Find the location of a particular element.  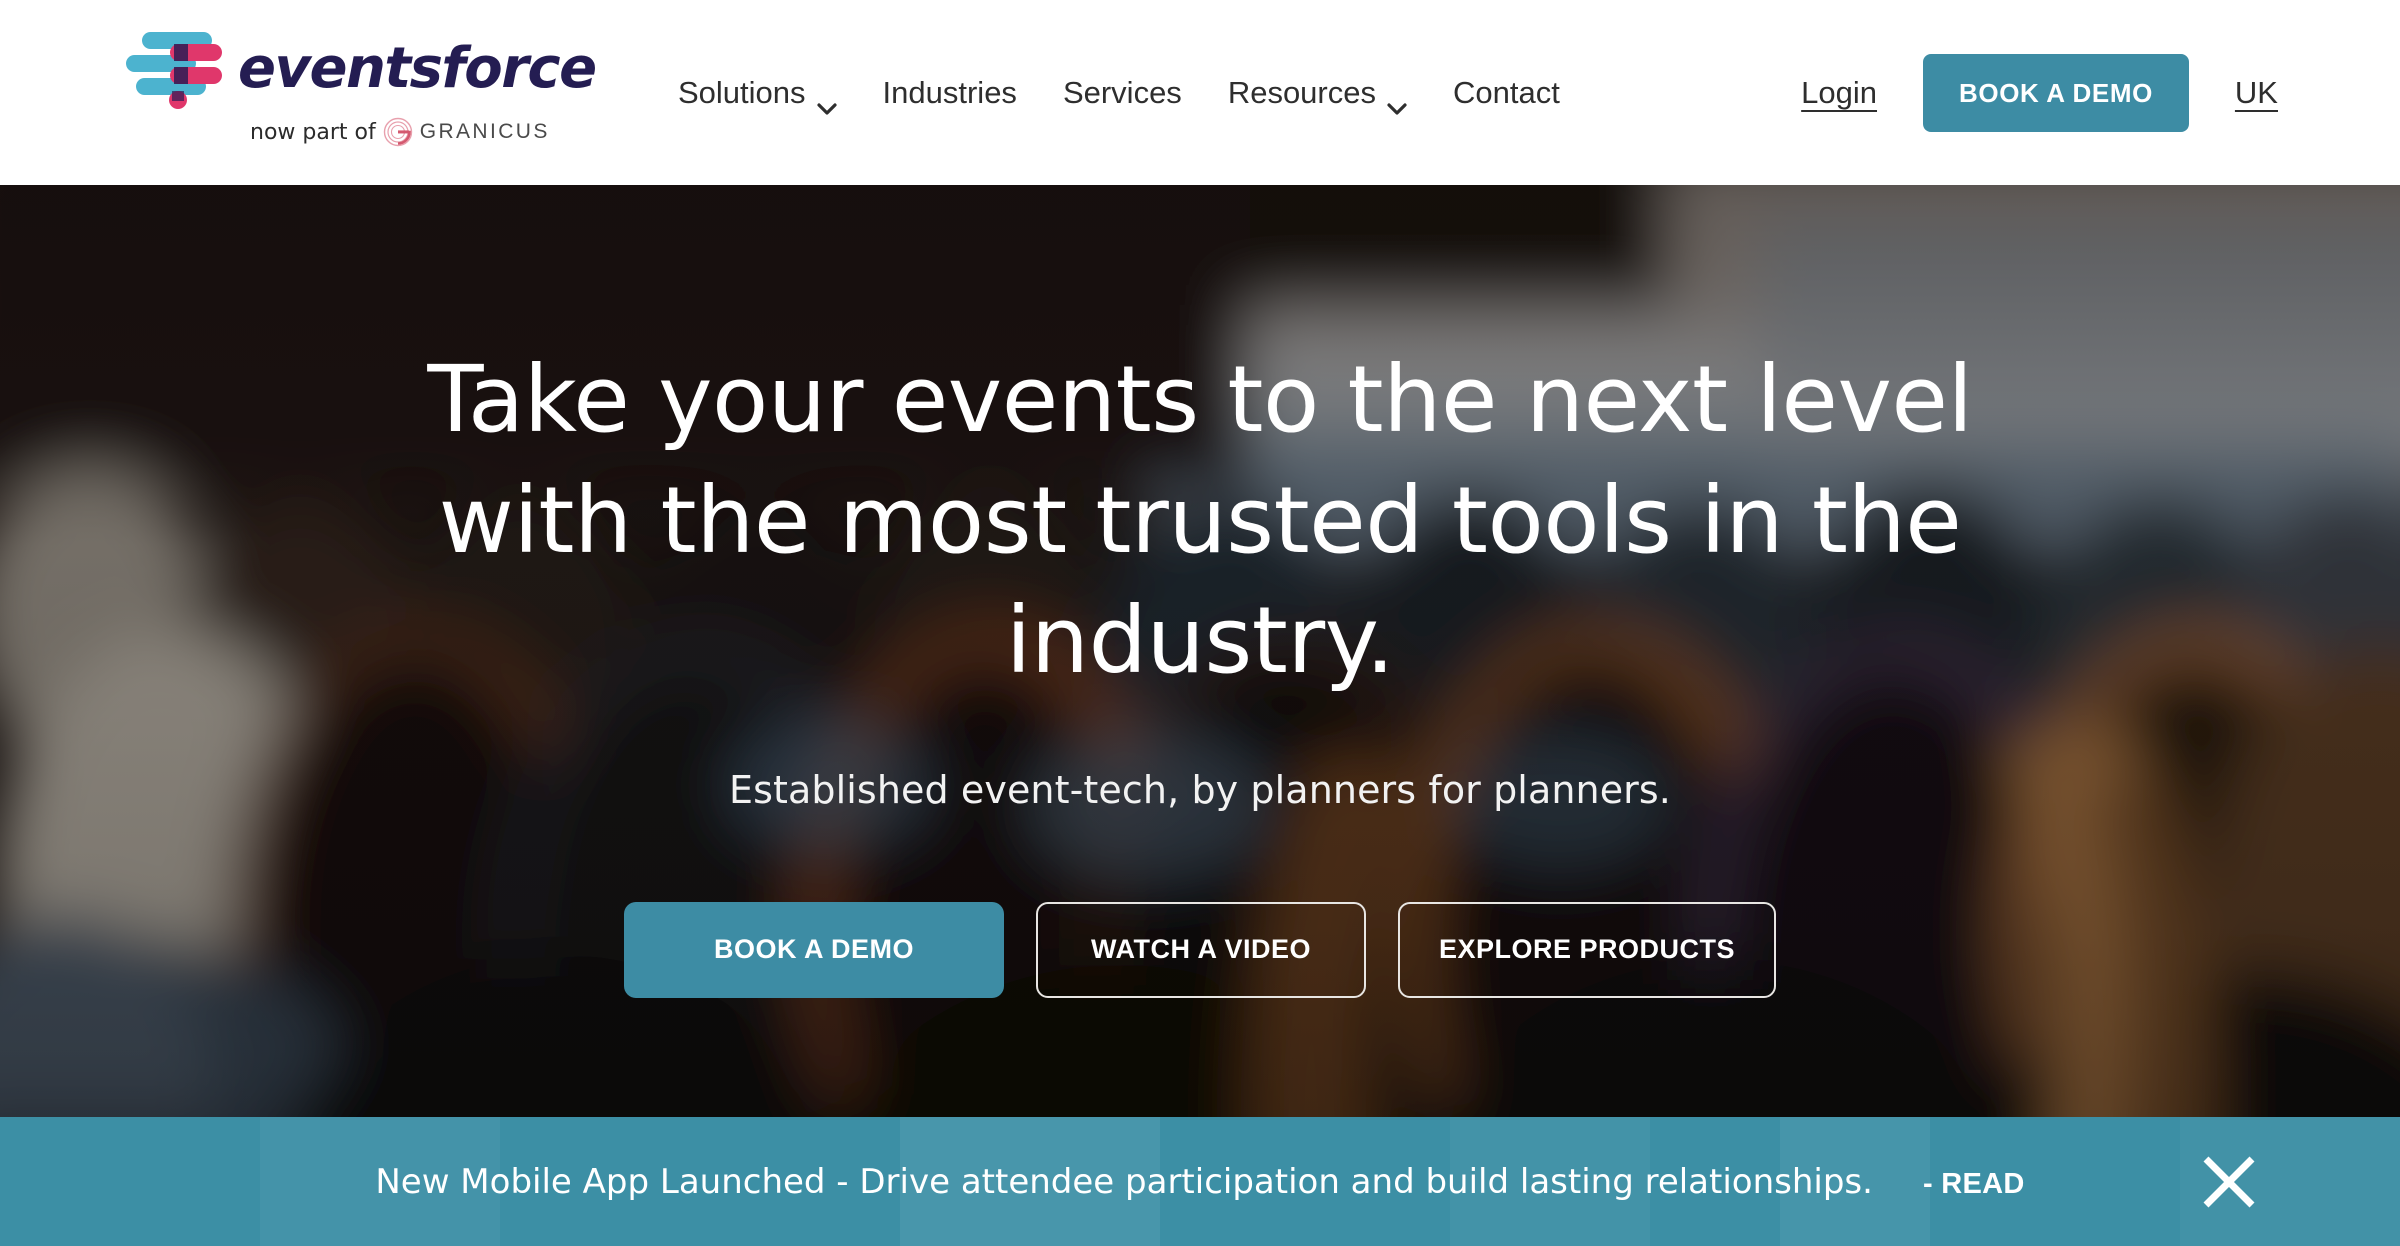

nav-label-solutions: Solutions is located at coordinates (742, 92).